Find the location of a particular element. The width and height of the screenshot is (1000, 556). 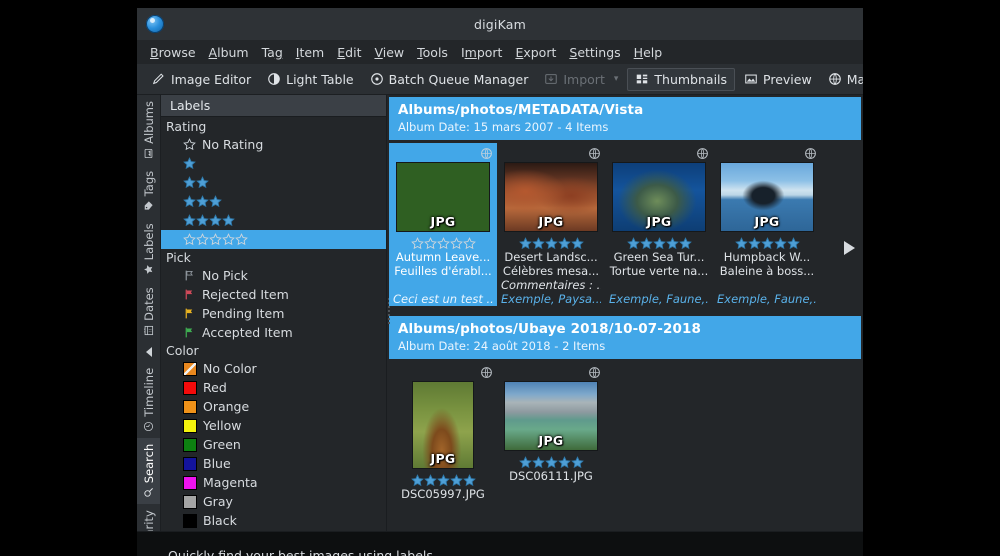

pick-row-label: No Pick is located at coordinates (225, 275).